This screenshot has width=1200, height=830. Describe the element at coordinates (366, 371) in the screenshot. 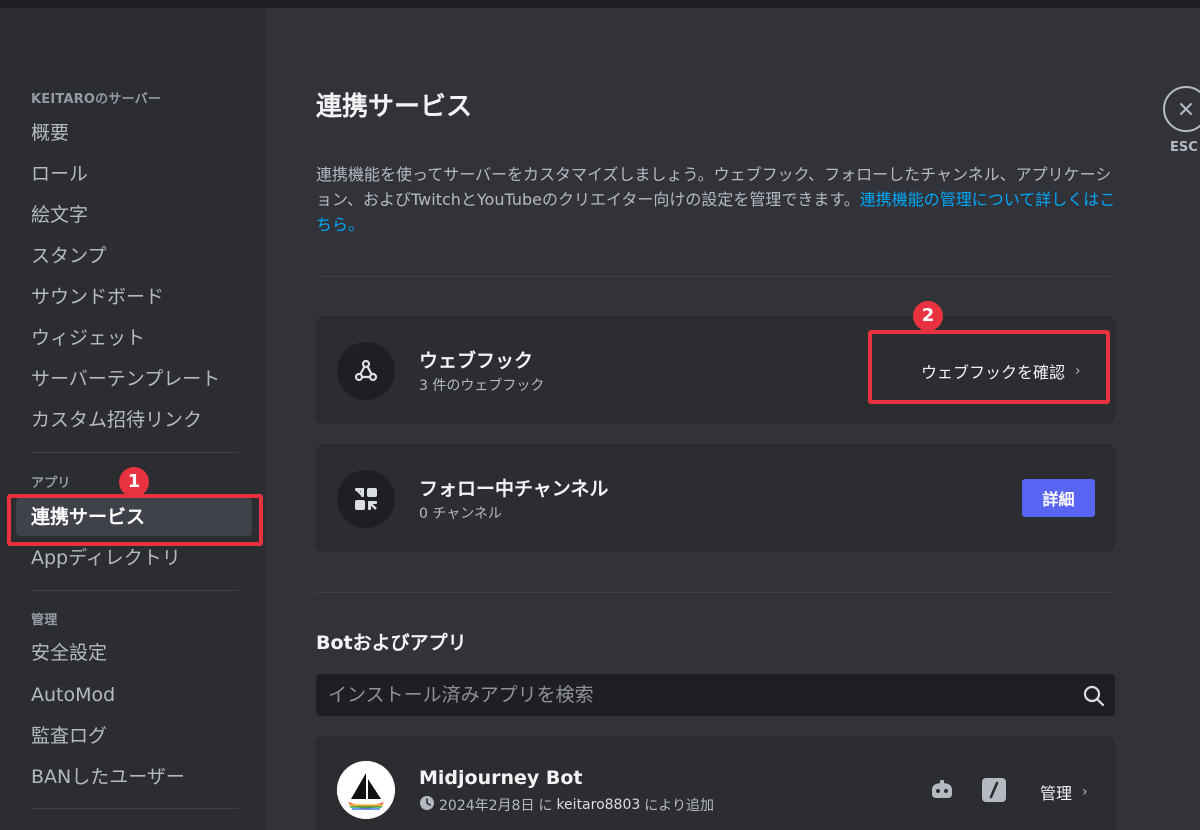

I see `webhook-icon` at that location.